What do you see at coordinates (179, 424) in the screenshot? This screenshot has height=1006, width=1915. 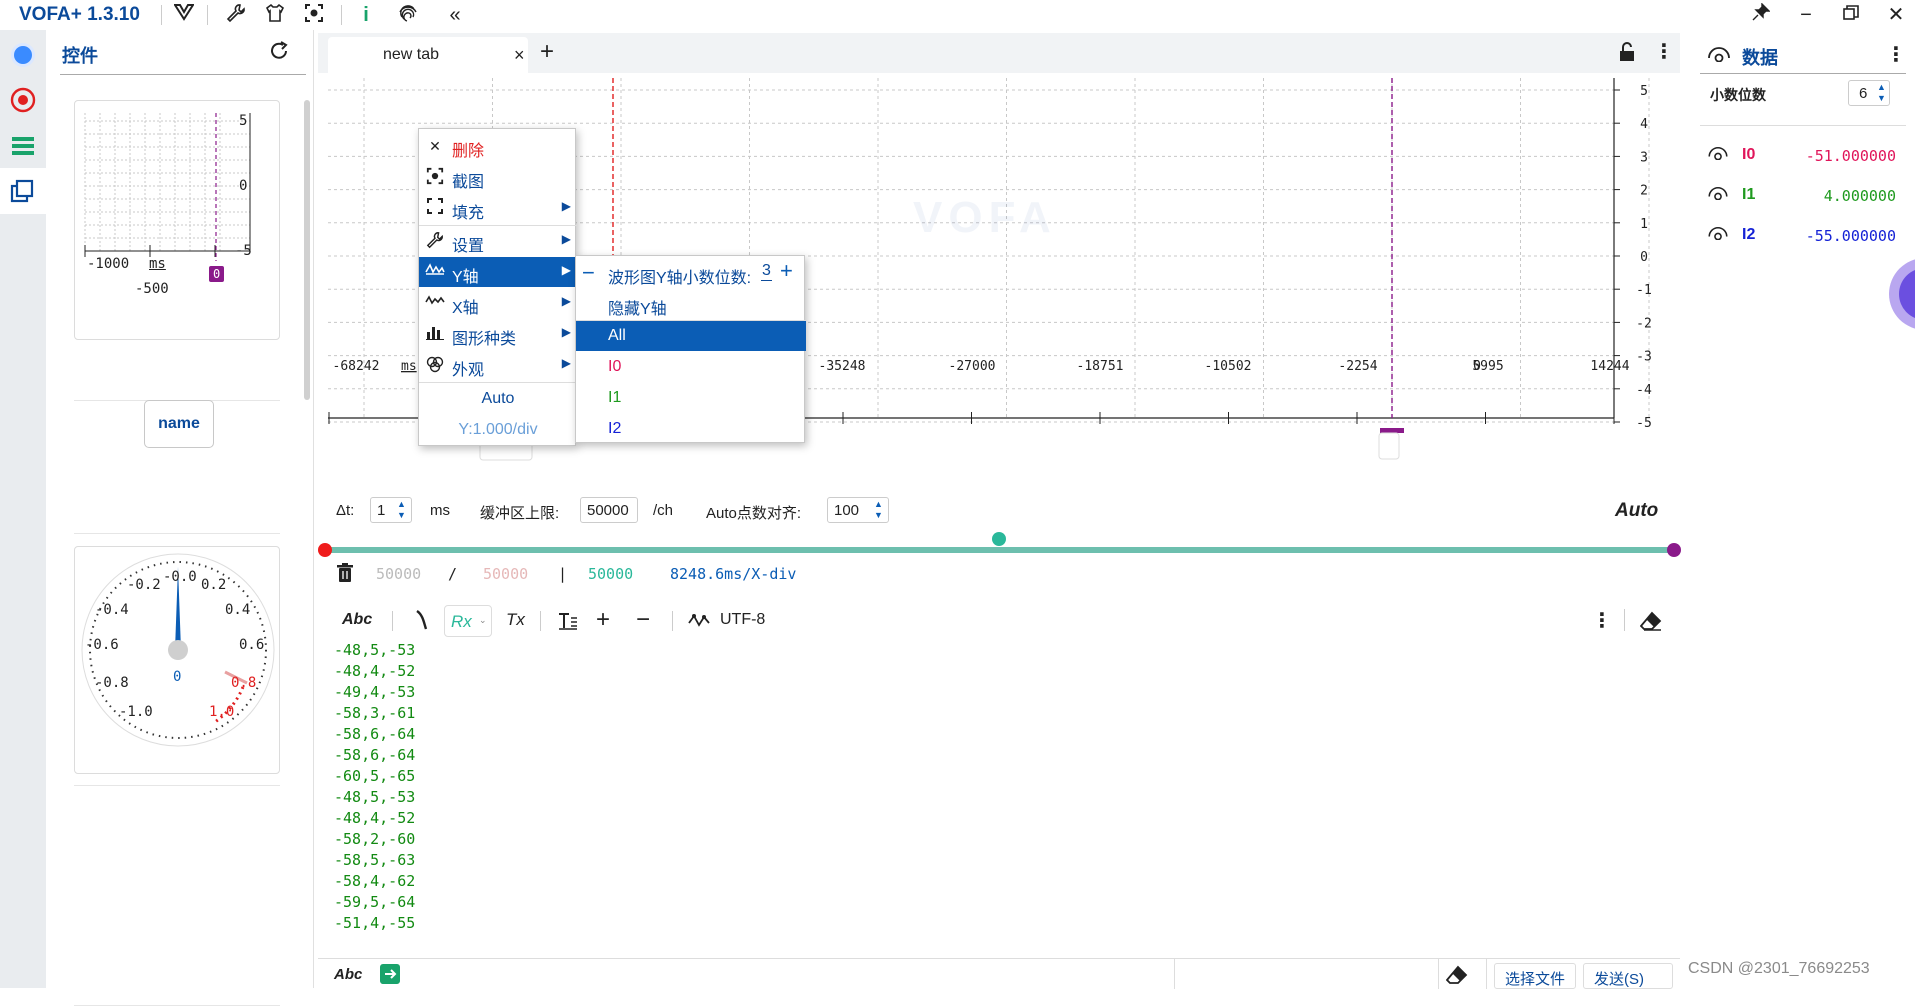 I see `name-button: name` at bounding box center [179, 424].